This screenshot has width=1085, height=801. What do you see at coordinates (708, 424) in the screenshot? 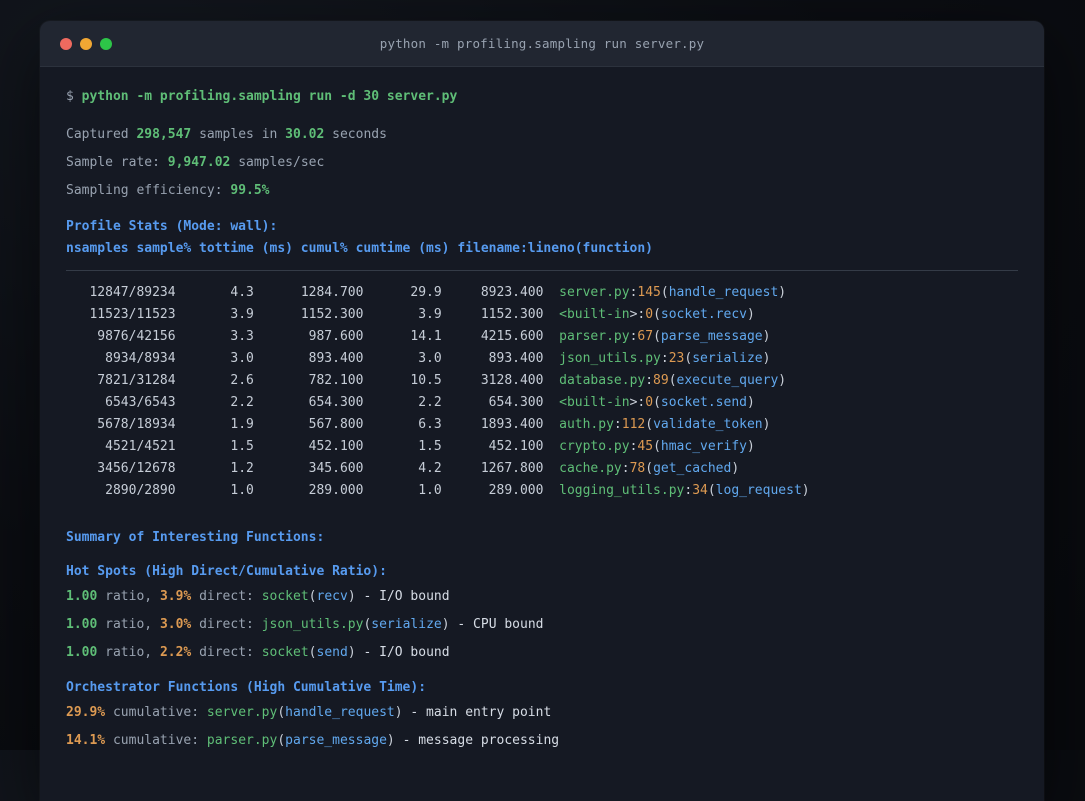
I see `function-name: validate_token` at bounding box center [708, 424].